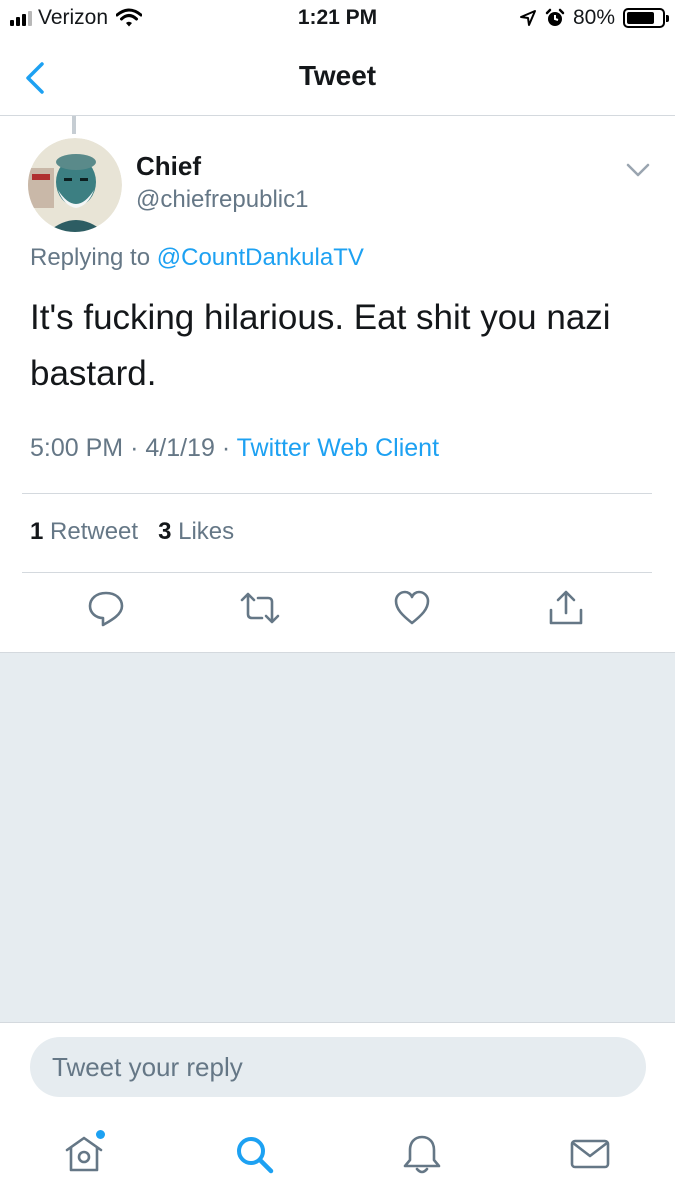 Image resolution: width=675 pixels, height=1200 pixels. What do you see at coordinates (77, 448) in the screenshot?
I see `tweet-time: 5:00 PM` at bounding box center [77, 448].